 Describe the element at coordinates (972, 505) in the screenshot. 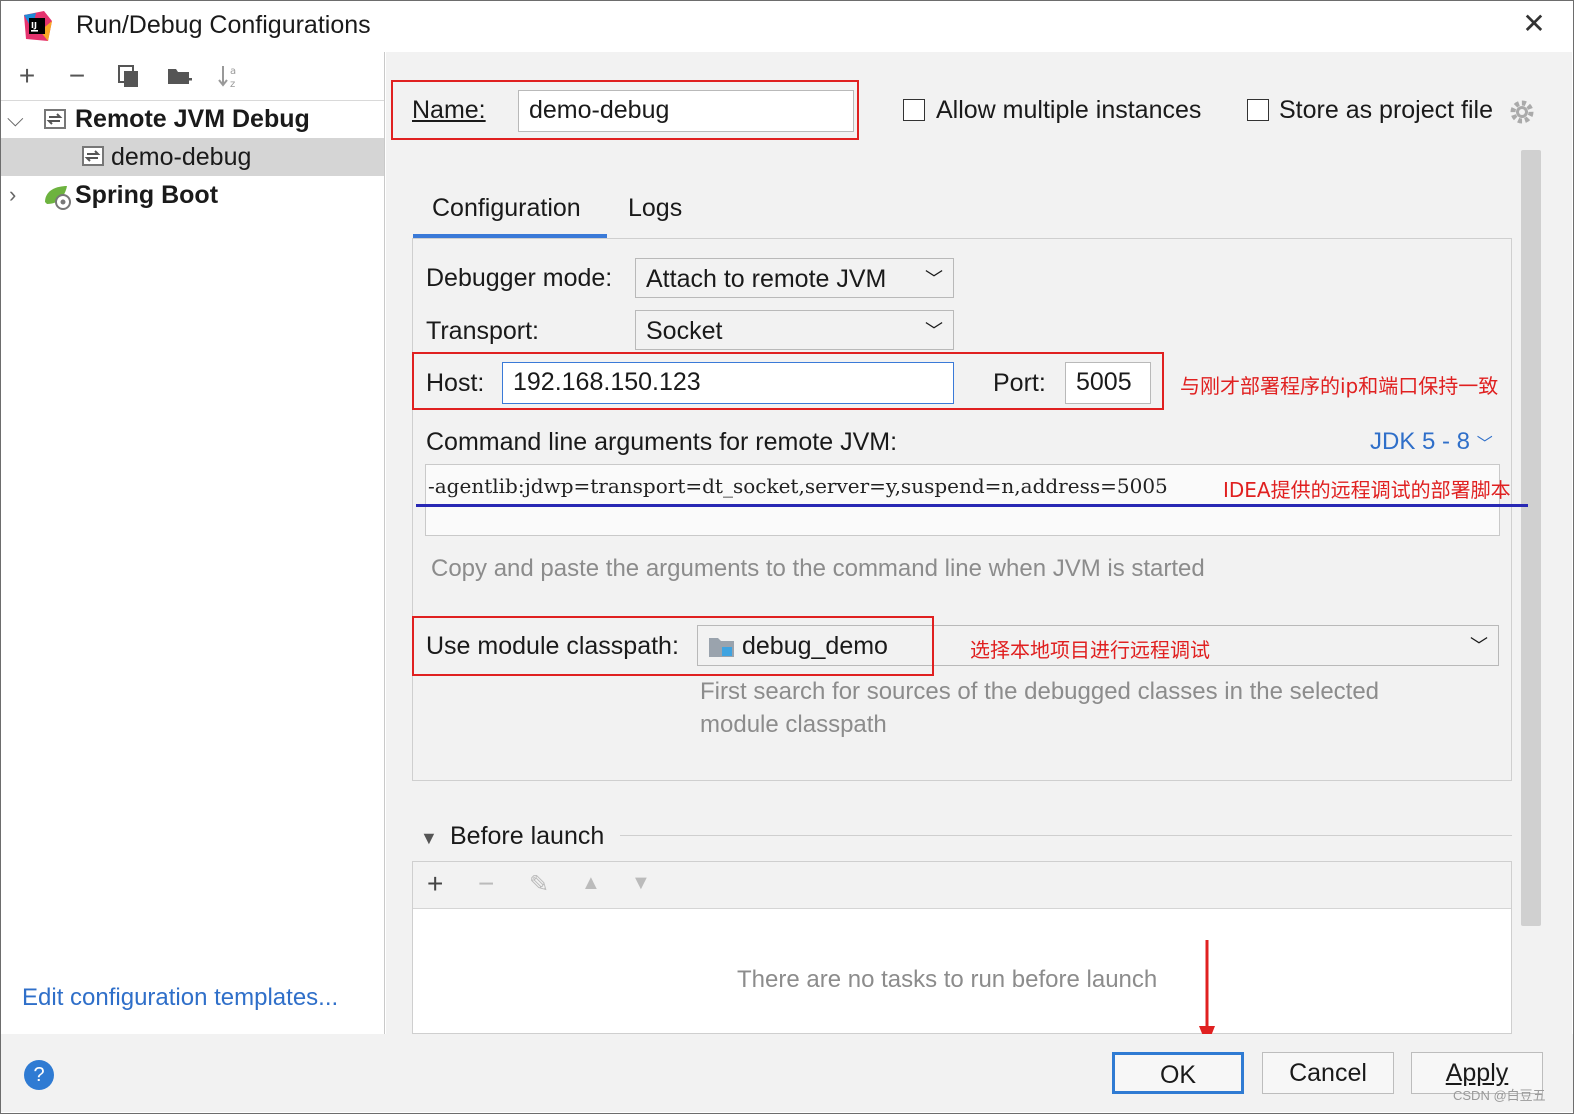

I see `annotation-underline` at that location.